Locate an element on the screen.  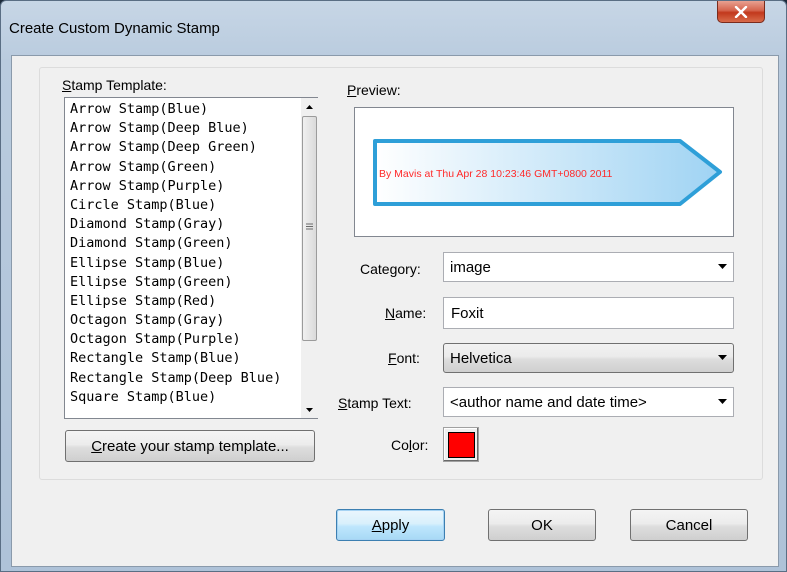
scroll-thumb is located at coordinates (309, 228).